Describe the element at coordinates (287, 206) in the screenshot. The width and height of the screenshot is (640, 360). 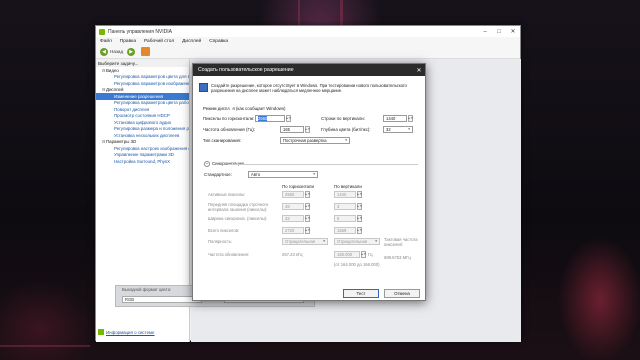
I see `front-porch-h-value: 48` at that location.